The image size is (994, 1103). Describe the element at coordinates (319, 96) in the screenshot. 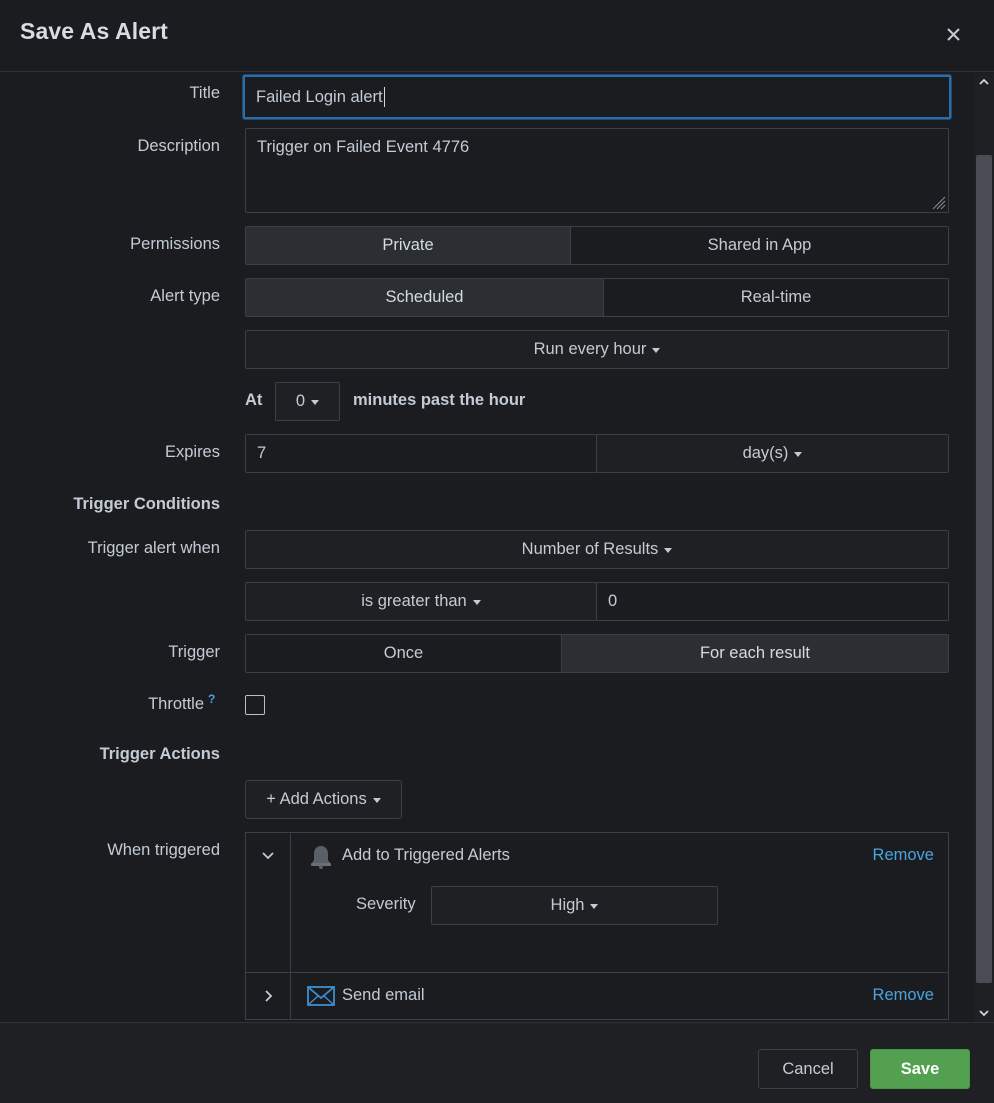

I see `title-input-value: Failed Login alert` at that location.